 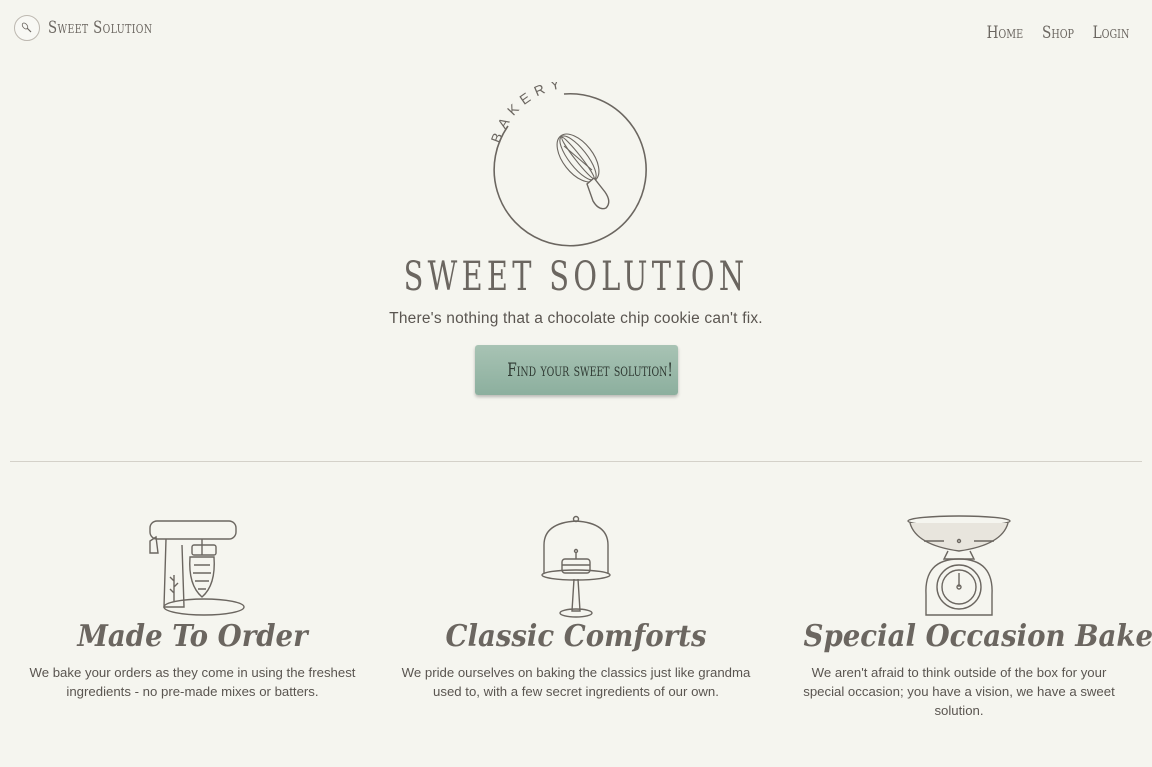 I want to click on section-divider, so click(x=576, y=461).